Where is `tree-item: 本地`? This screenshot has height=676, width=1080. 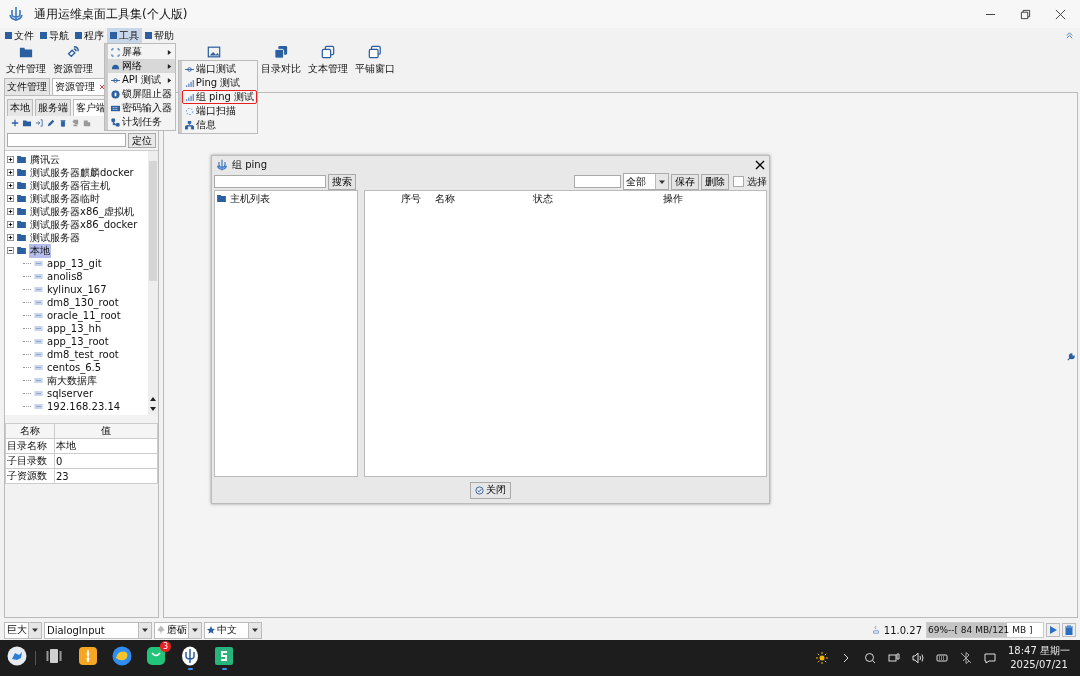 tree-item: 本地 is located at coordinates (40, 250).